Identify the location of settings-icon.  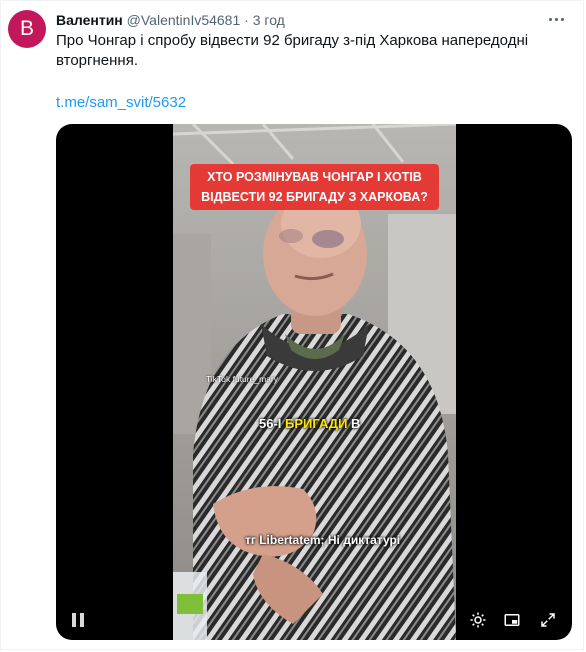
(478, 620).